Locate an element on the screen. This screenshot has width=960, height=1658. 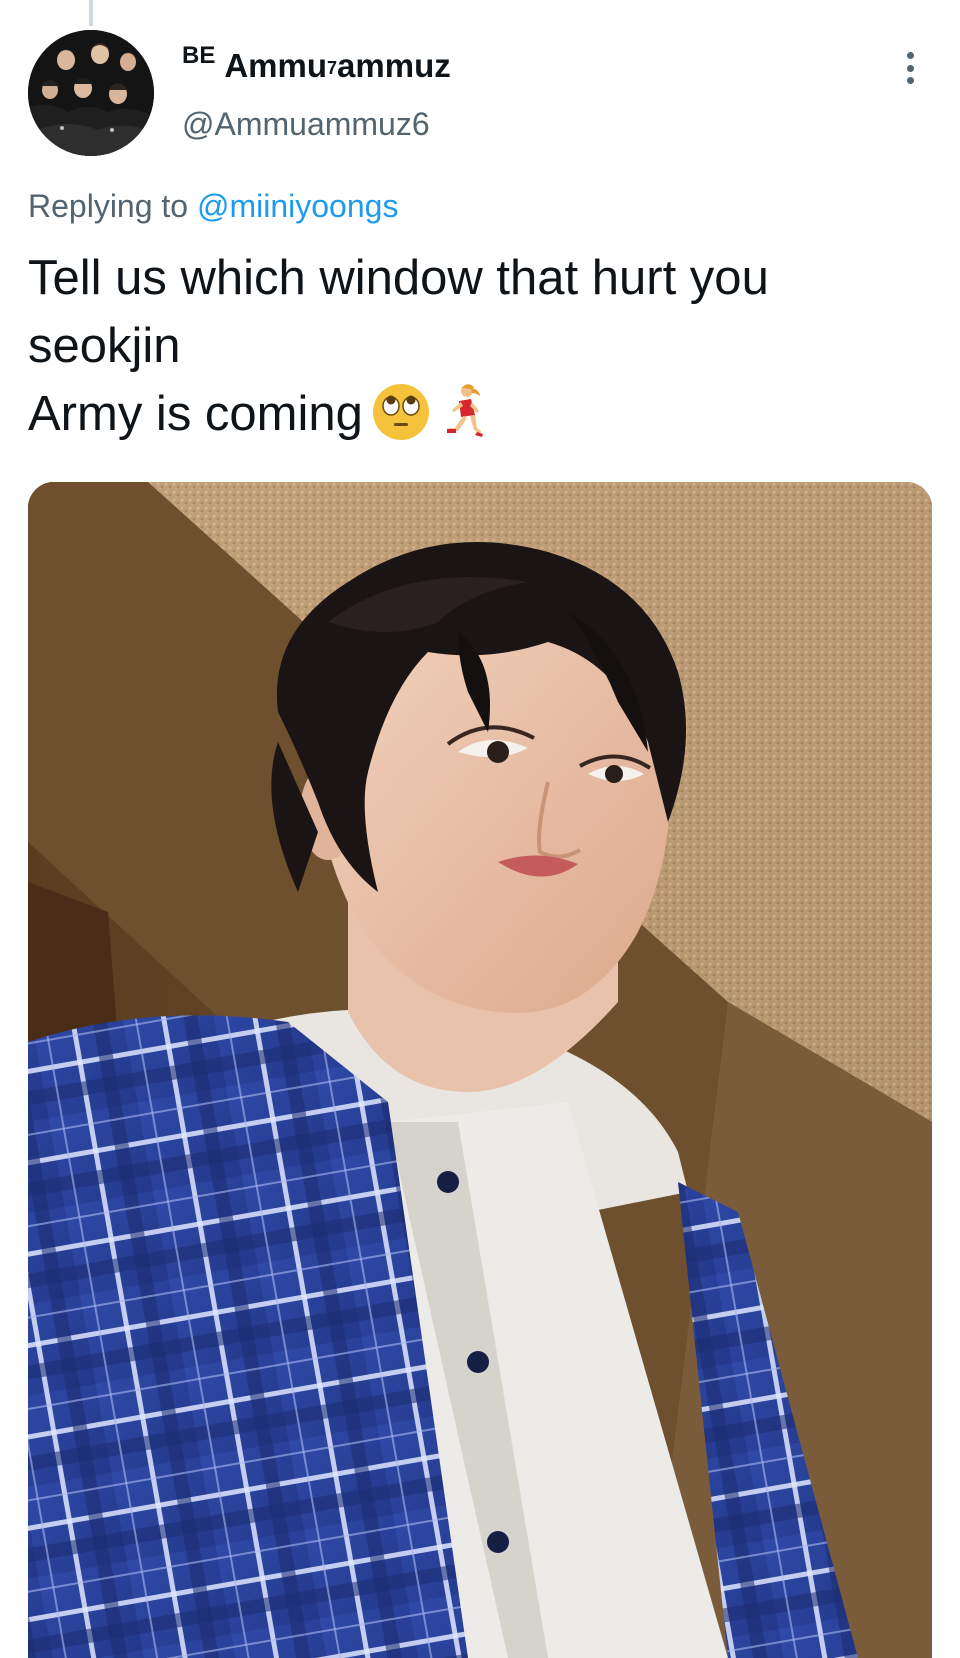
display-name: BE Ammu7ammuz is located at coordinates (316, 64).